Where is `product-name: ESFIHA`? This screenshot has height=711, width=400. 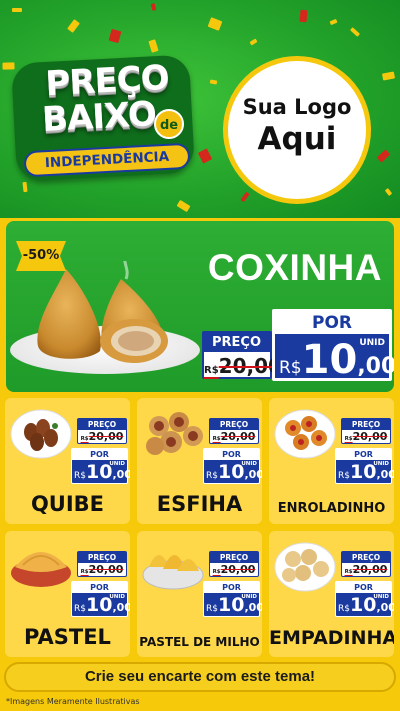
product-name: ESFIHA is located at coordinates (199, 504).